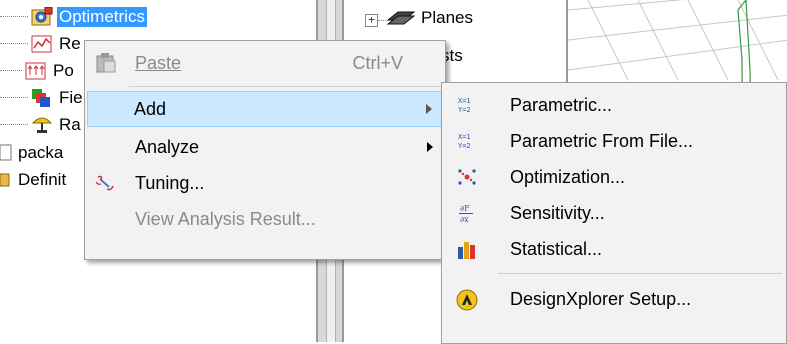 This screenshot has height=344, width=787. What do you see at coordinates (42, 16) in the screenshot?
I see `optimetrics-icon` at bounding box center [42, 16].